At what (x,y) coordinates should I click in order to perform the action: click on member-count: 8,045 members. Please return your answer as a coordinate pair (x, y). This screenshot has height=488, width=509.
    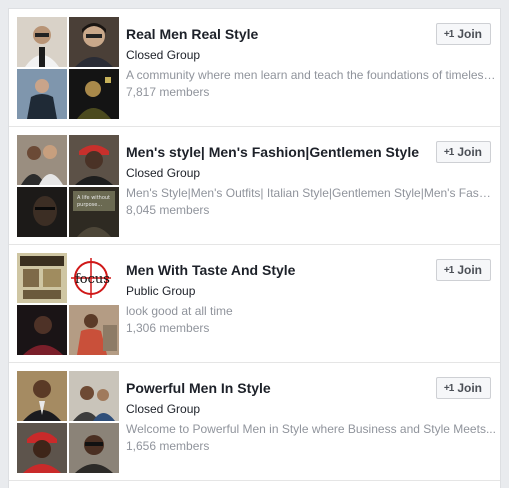
    Looking at the image, I should click on (168, 210).